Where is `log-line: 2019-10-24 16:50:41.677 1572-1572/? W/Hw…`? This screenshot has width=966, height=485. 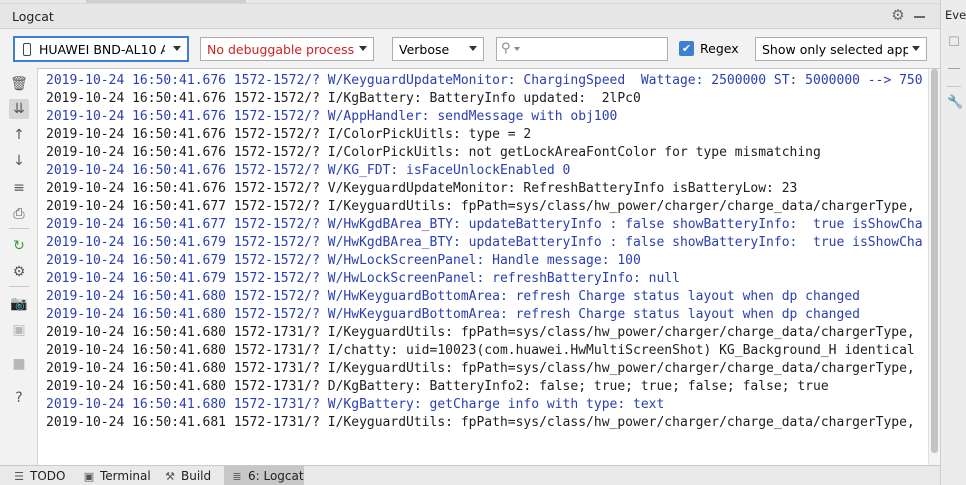 log-line: 2019-10-24 16:50:41.677 1572-1572/? W/Hw… is located at coordinates (486, 225).